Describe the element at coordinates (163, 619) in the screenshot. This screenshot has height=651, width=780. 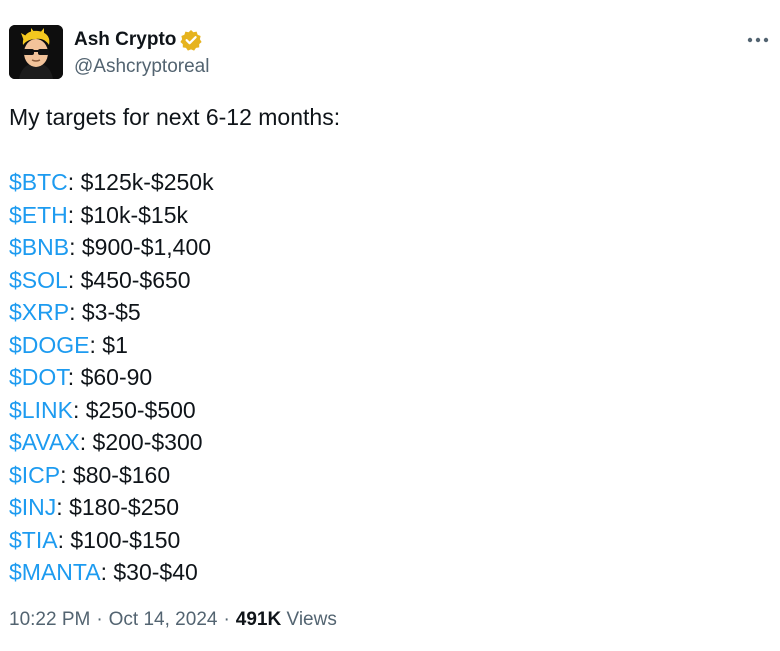
I see `post-date: Oct 14, 2024` at that location.